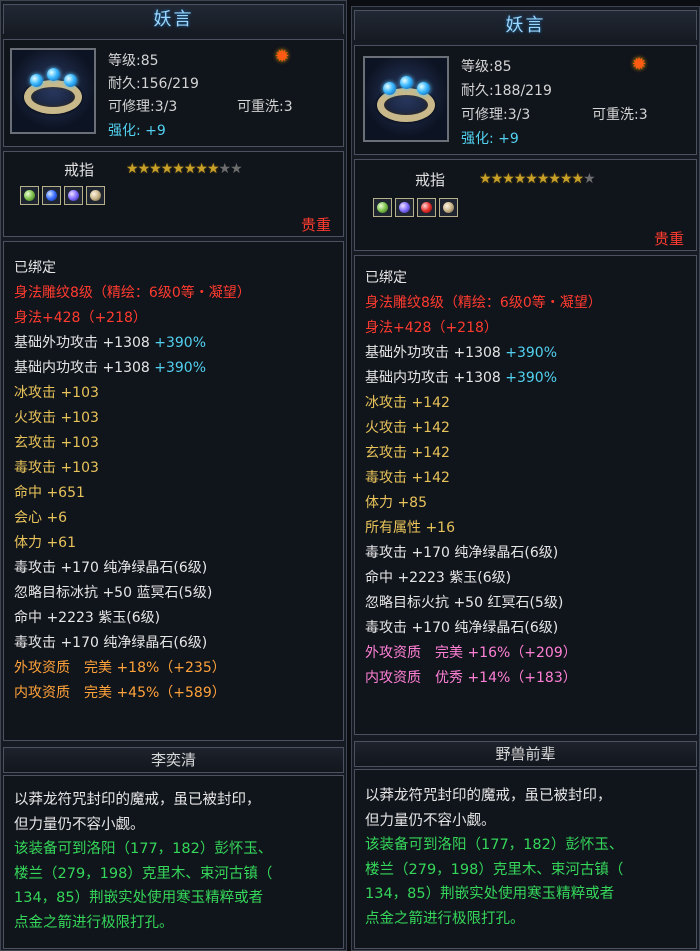  Describe the element at coordinates (525, 754) in the screenshot. I see `author-name: 野兽前辈` at that location.